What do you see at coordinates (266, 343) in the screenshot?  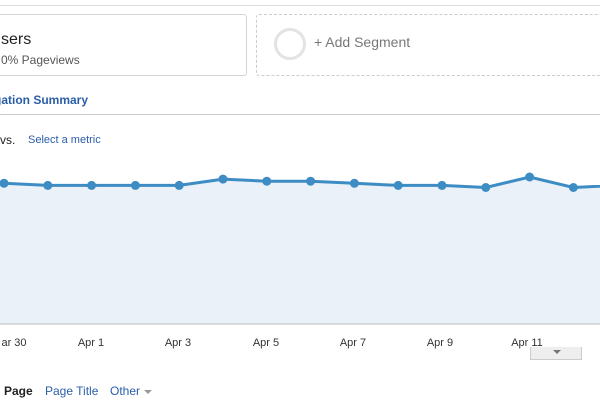 I see `x-tick-label: Apr 5` at bounding box center [266, 343].